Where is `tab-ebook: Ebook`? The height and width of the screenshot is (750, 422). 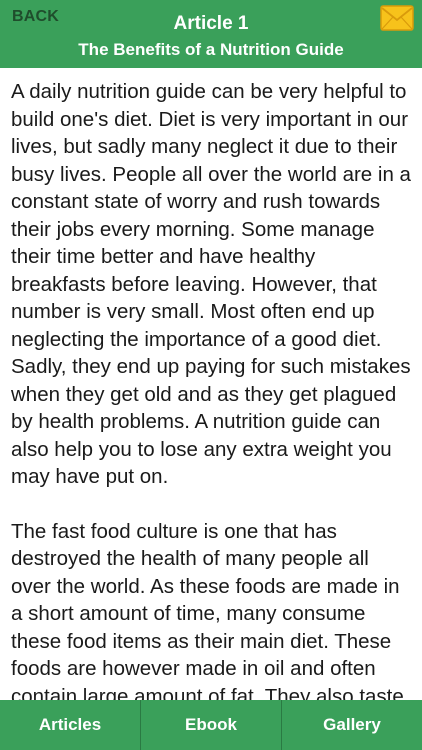
tab-ebook: Ebook is located at coordinates (211, 725).